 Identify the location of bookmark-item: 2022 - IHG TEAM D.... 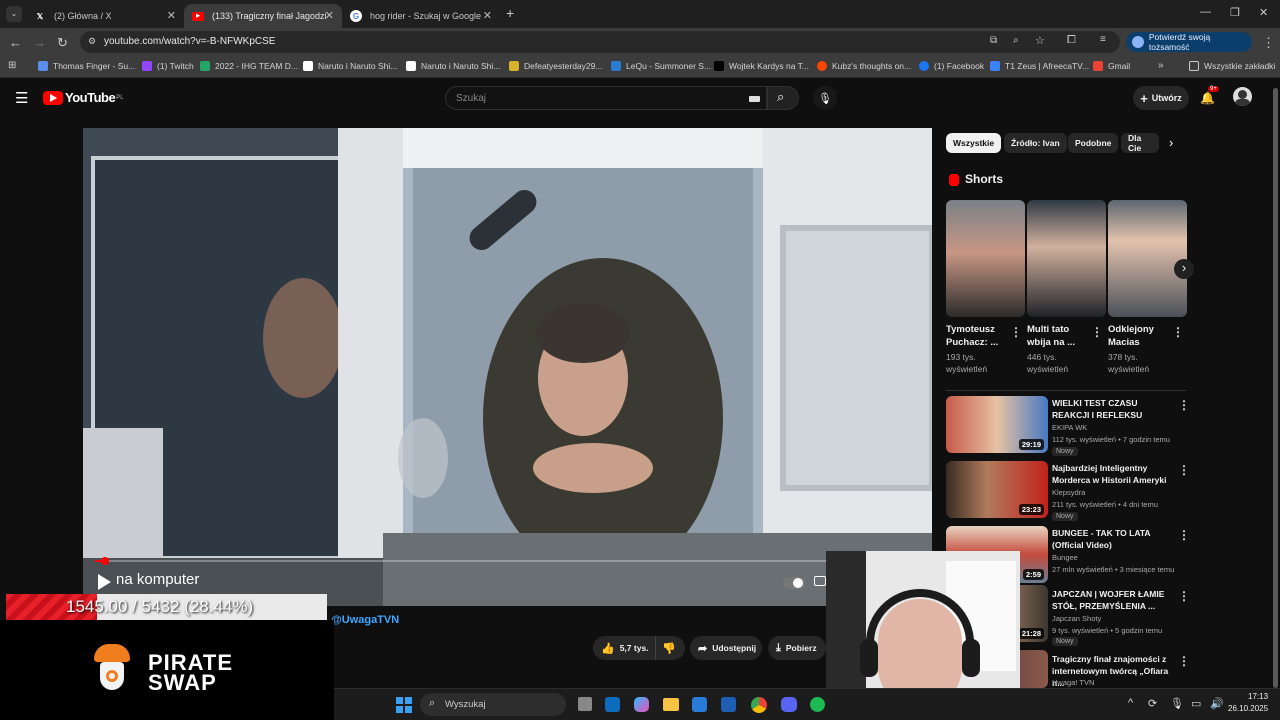
(249, 66).